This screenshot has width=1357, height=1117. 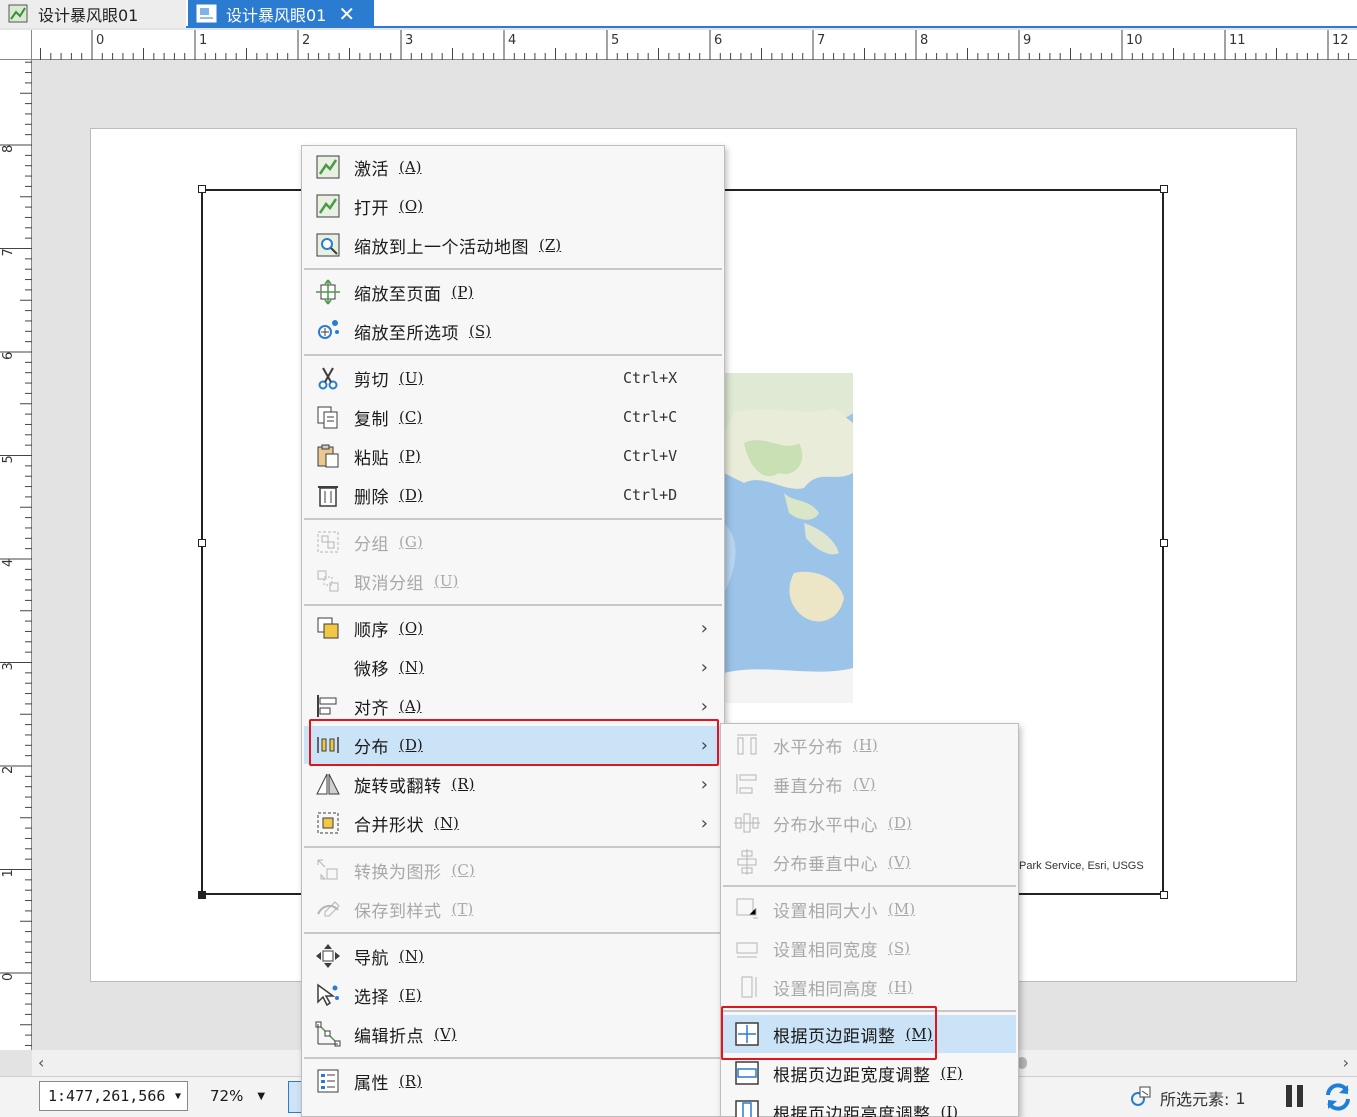 What do you see at coordinates (202, 543) in the screenshot?
I see `resize-handle-left` at bounding box center [202, 543].